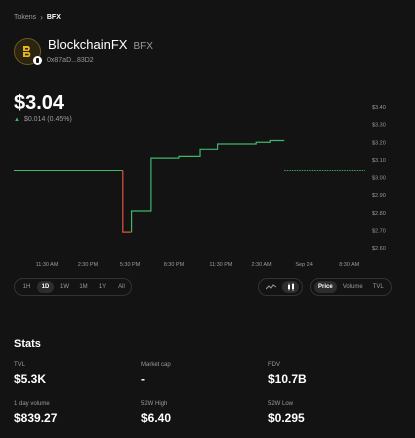 Image resolution: width=415 pixels, height=438 pixels. Describe the element at coordinates (26, 287) in the screenshot. I see `time-range-1h: 1H` at that location.